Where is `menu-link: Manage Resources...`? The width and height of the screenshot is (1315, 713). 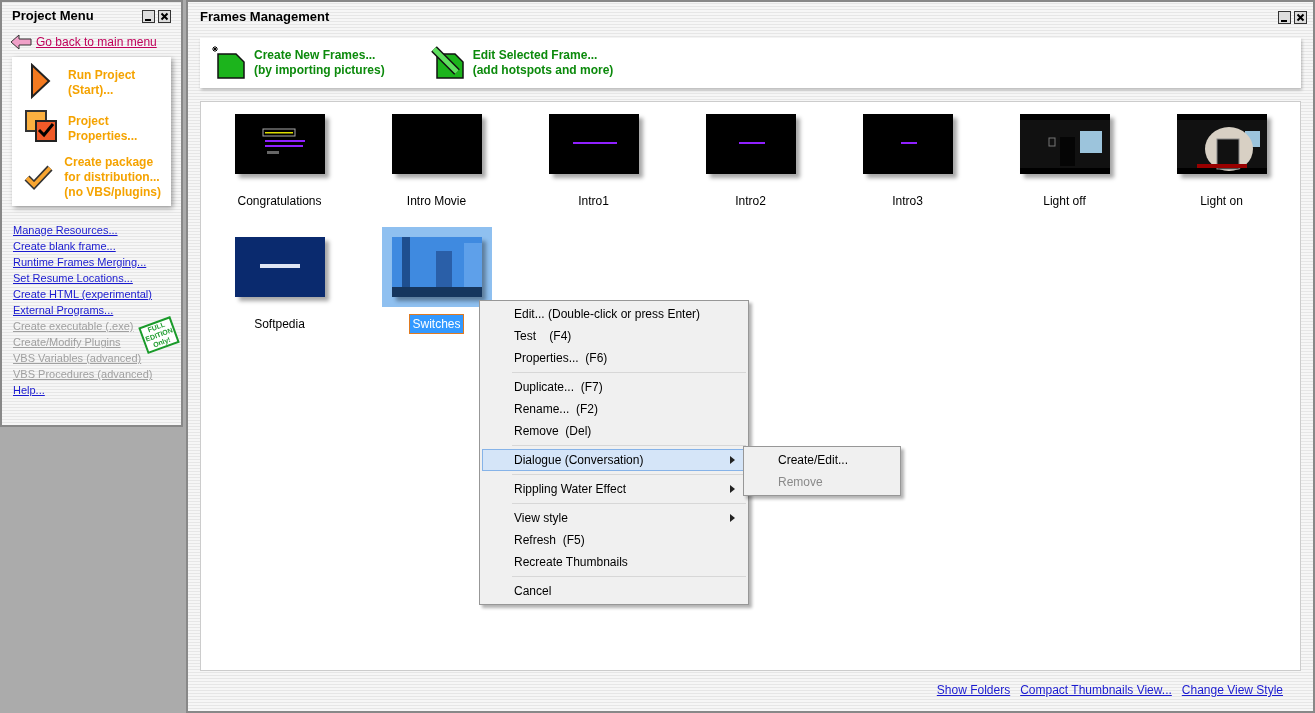 menu-link: Manage Resources... is located at coordinates (65, 230).